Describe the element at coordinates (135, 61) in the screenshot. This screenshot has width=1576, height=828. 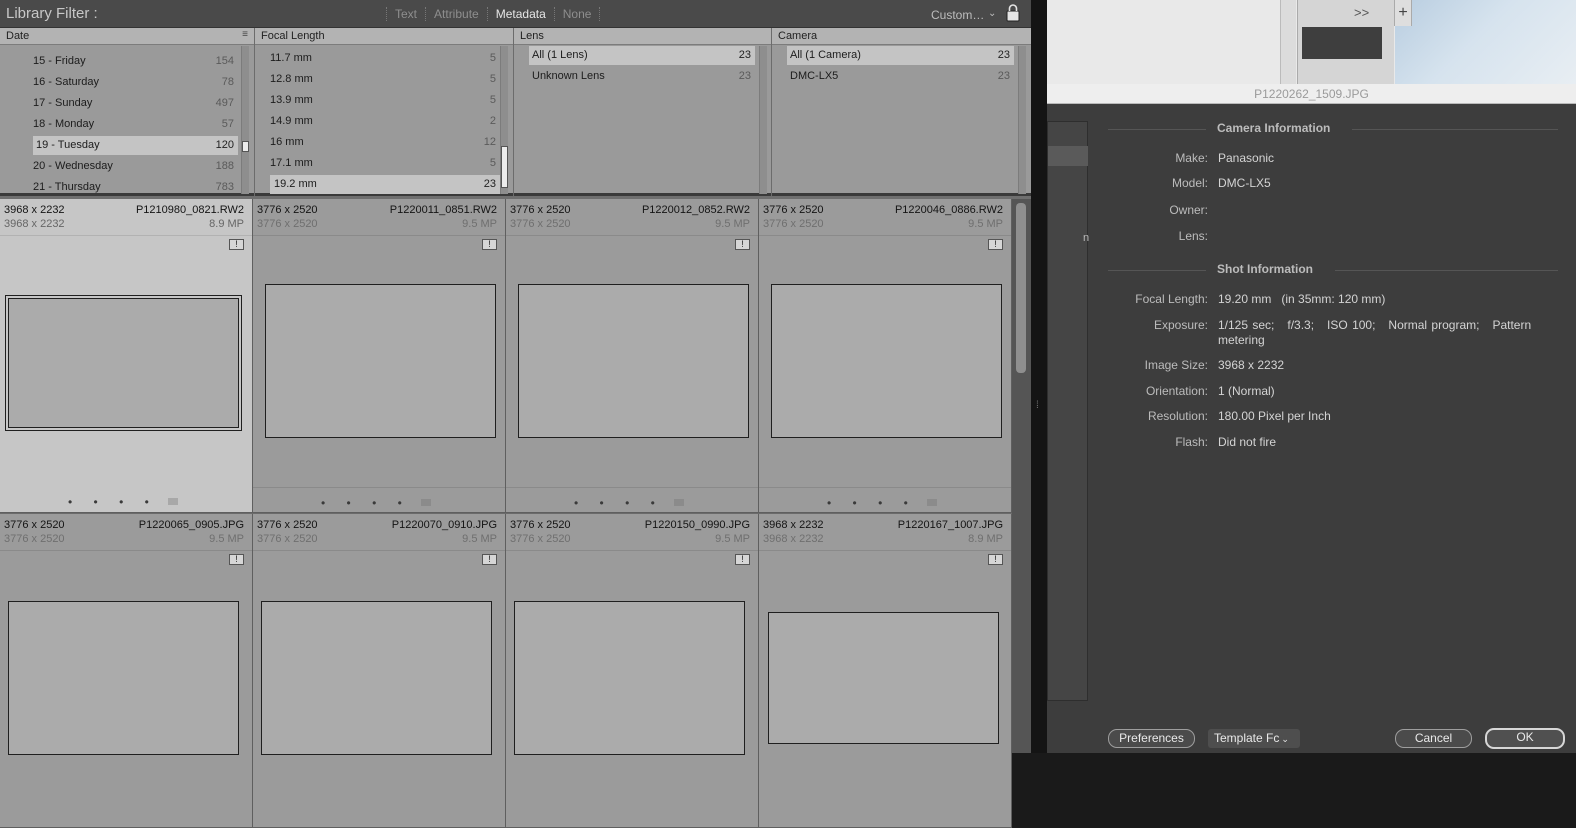
I see `date-row: 15 - Friday 154` at that location.